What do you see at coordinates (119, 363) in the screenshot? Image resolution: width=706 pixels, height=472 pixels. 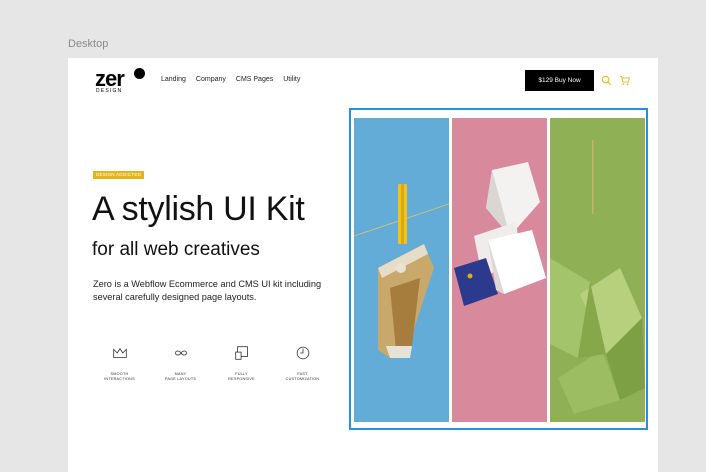 I see `feature-smooth-interactions: SMOOTH INTERACTIONS` at bounding box center [119, 363].